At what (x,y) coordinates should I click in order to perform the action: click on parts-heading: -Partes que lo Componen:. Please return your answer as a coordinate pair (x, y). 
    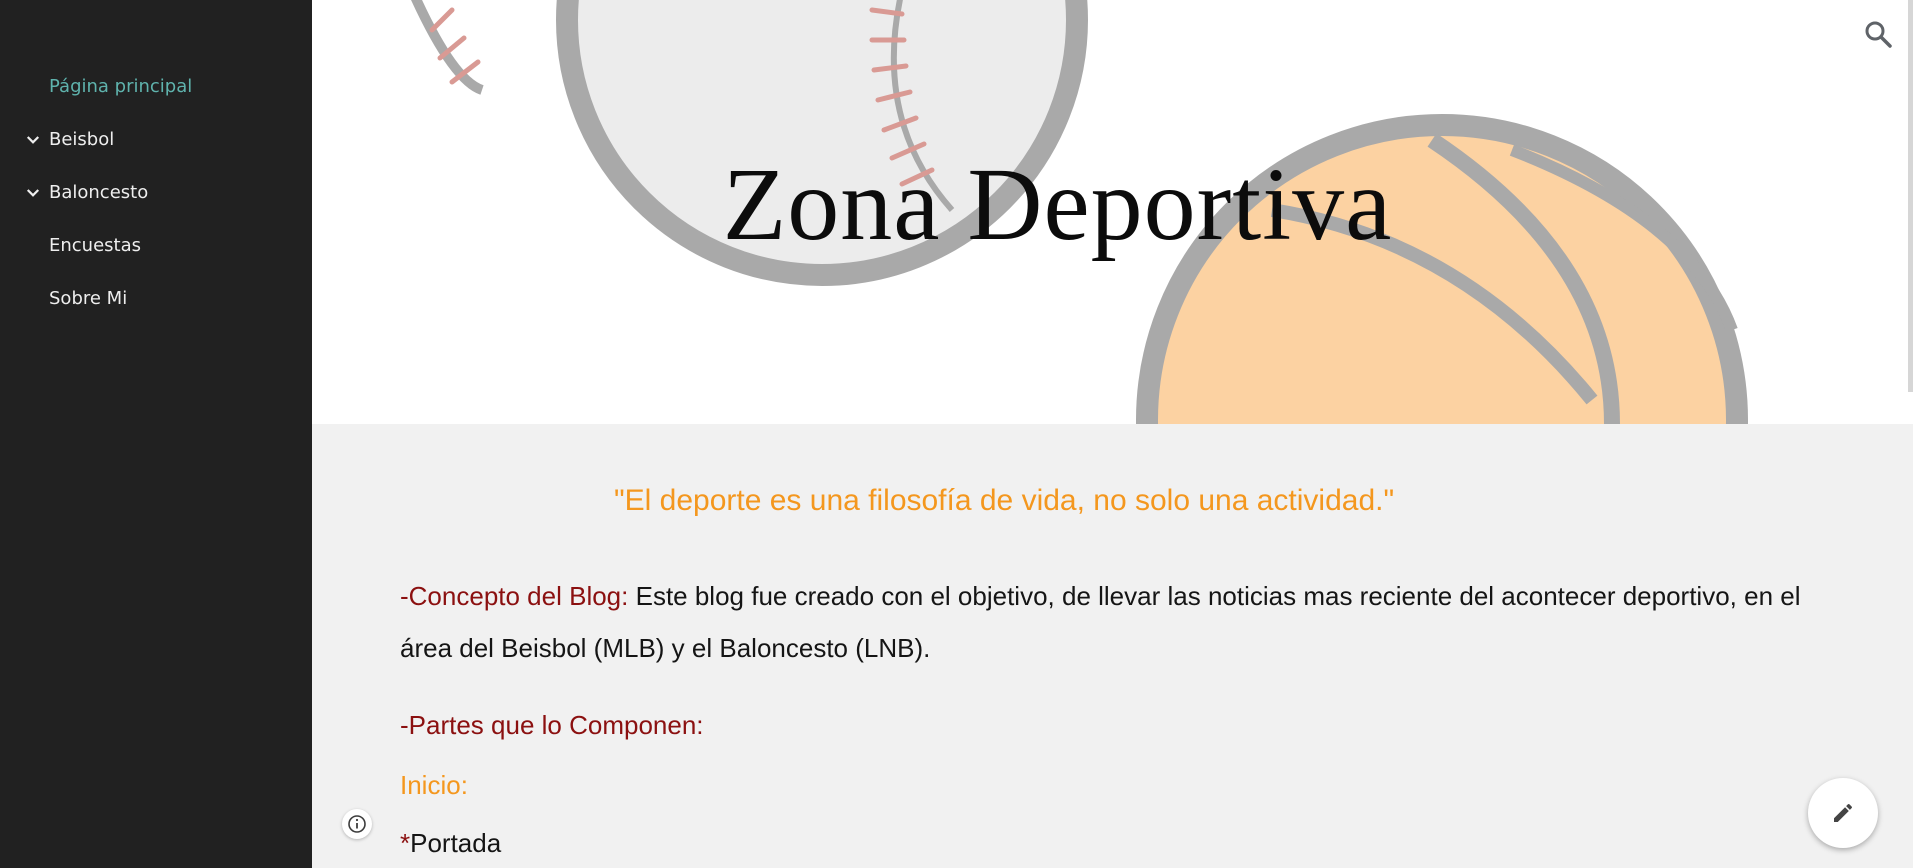
    Looking at the image, I should click on (552, 725).